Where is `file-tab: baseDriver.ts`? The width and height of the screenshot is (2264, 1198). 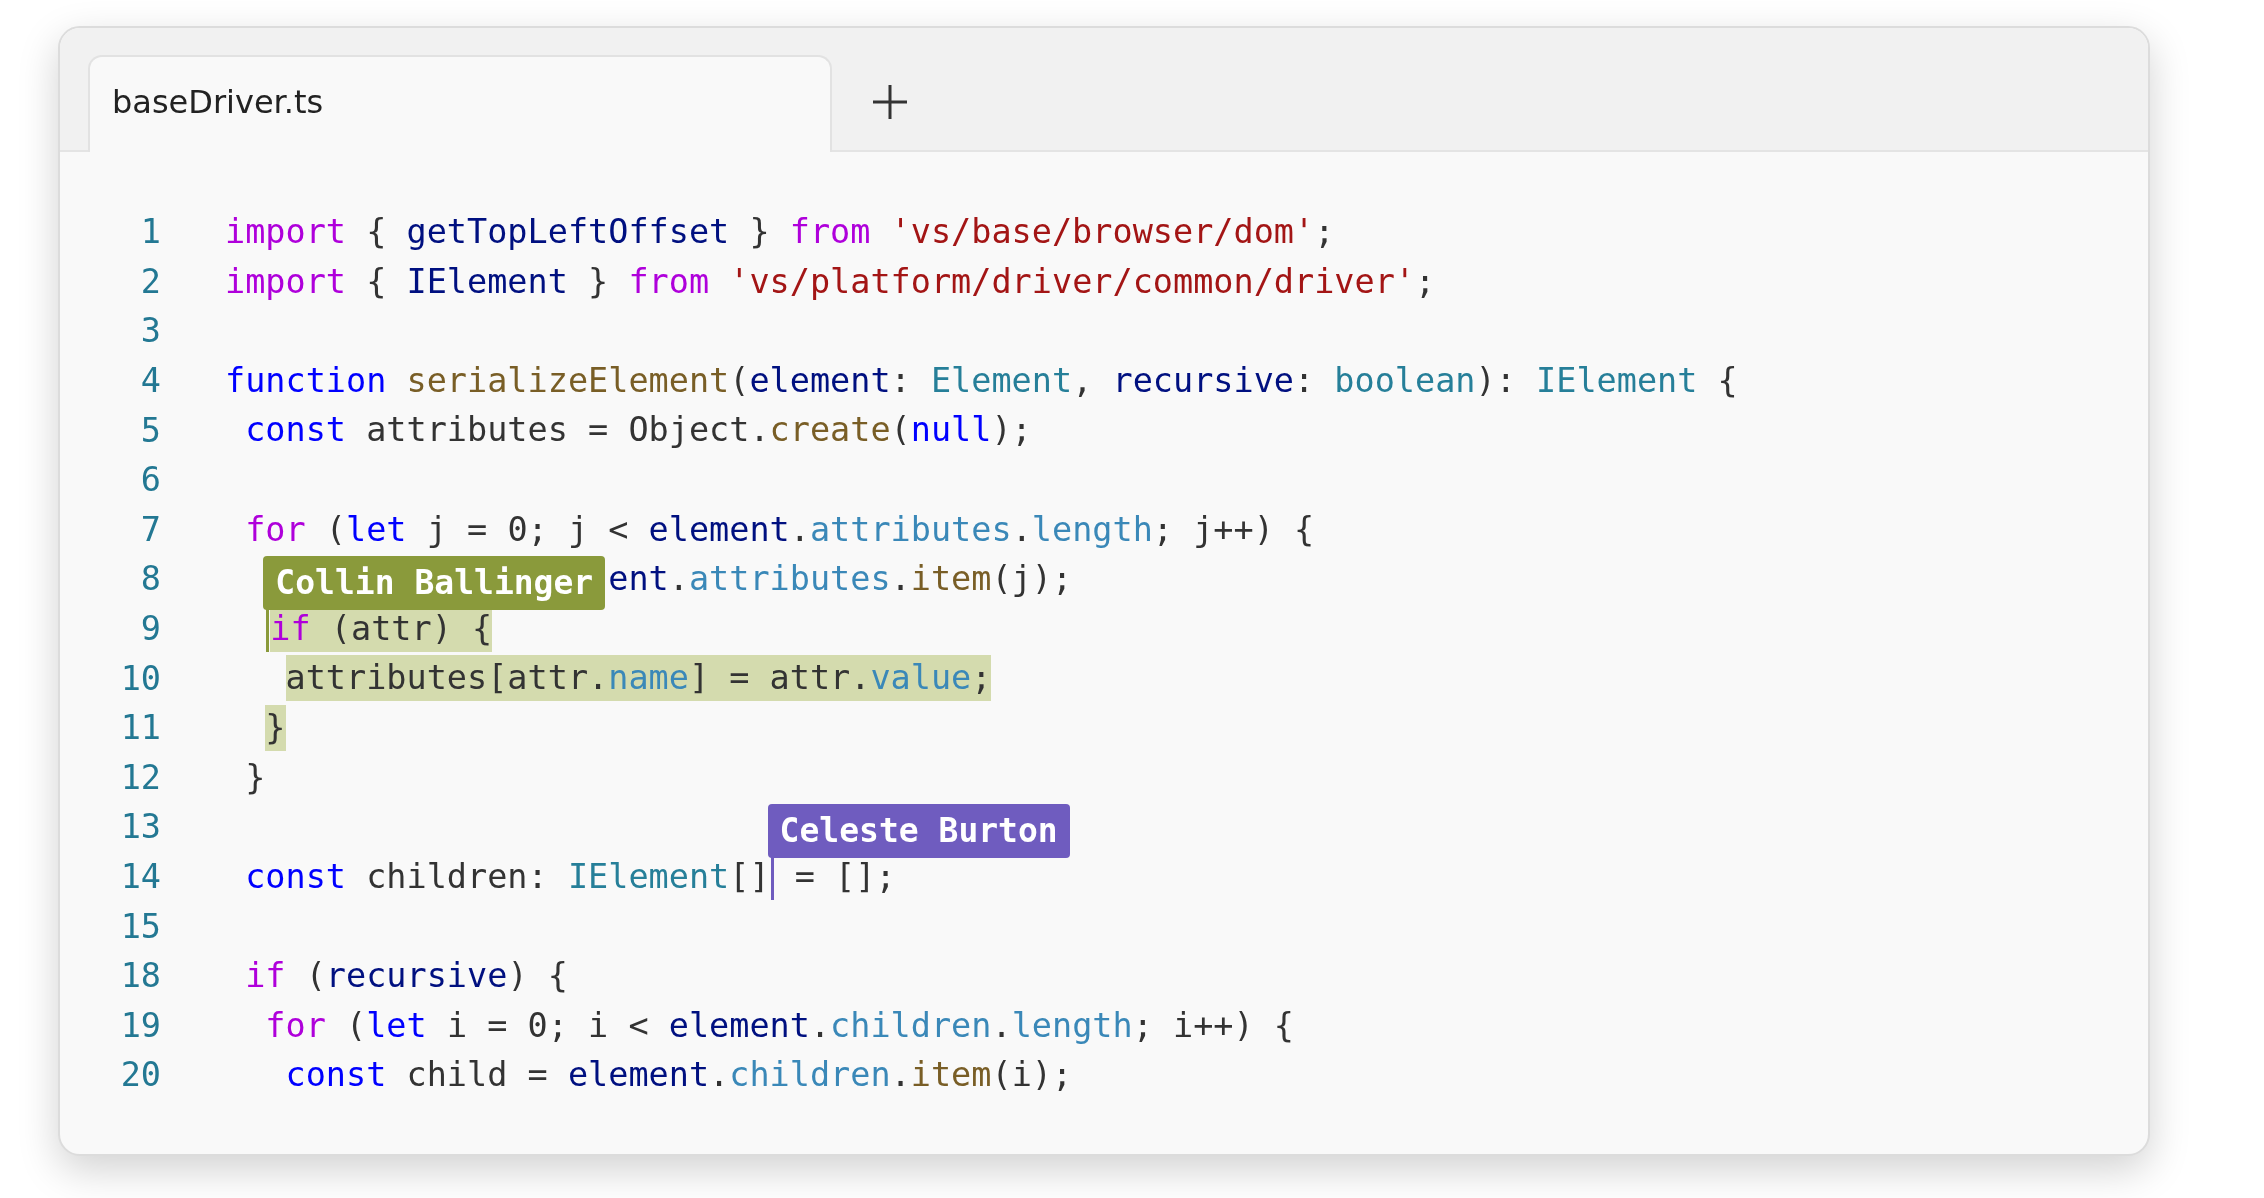
file-tab: baseDriver.ts is located at coordinates (460, 103).